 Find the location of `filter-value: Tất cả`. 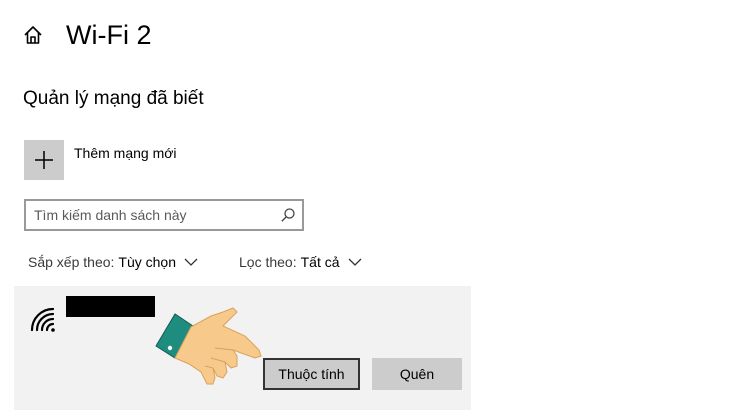

filter-value: Tất cả is located at coordinates (320, 262).